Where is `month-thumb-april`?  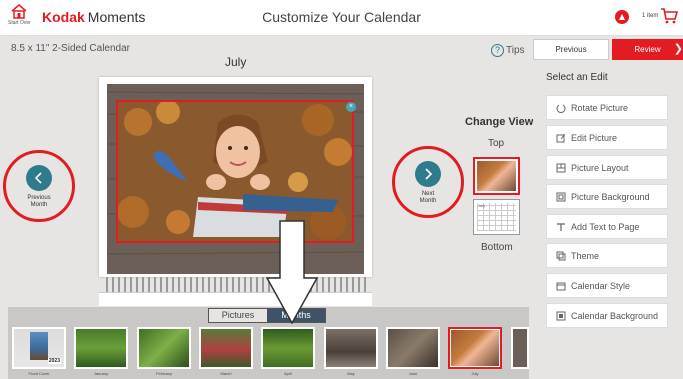 month-thumb-april is located at coordinates (288, 348).